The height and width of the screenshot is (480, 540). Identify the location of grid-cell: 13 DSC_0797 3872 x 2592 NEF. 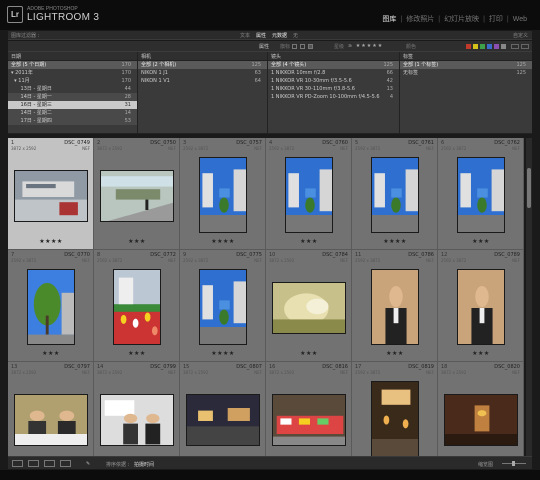
(51, 409).